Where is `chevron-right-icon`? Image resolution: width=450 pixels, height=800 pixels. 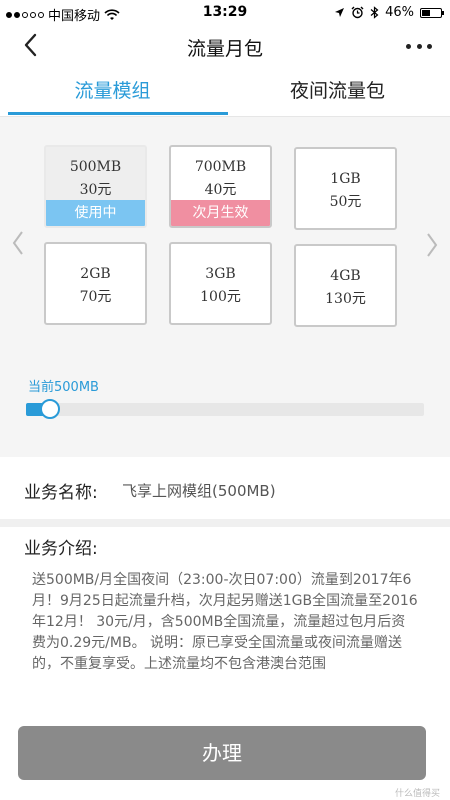
chevron-right-icon is located at coordinates (432, 245).